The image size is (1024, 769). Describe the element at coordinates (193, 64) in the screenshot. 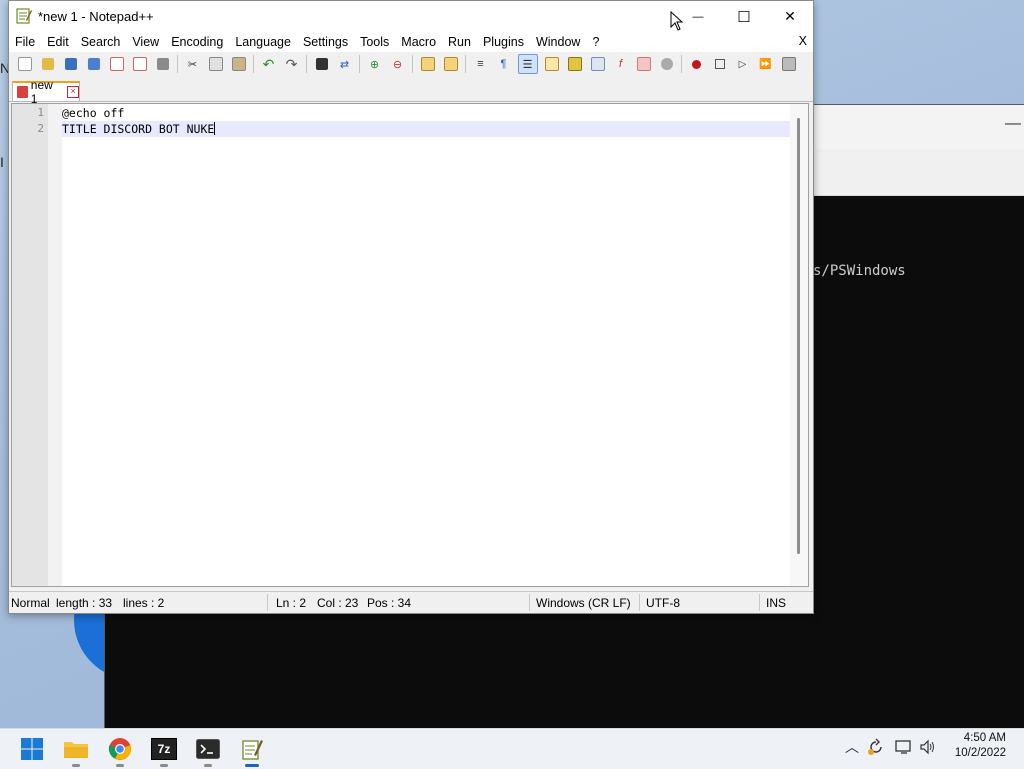

I see `cut-icon: ✂` at that location.